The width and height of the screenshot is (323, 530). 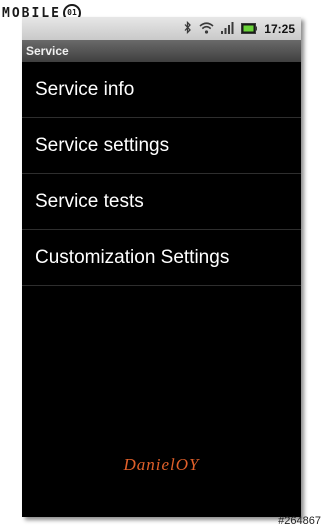 What do you see at coordinates (206, 28) in the screenshot?
I see `wifi-icon` at bounding box center [206, 28].